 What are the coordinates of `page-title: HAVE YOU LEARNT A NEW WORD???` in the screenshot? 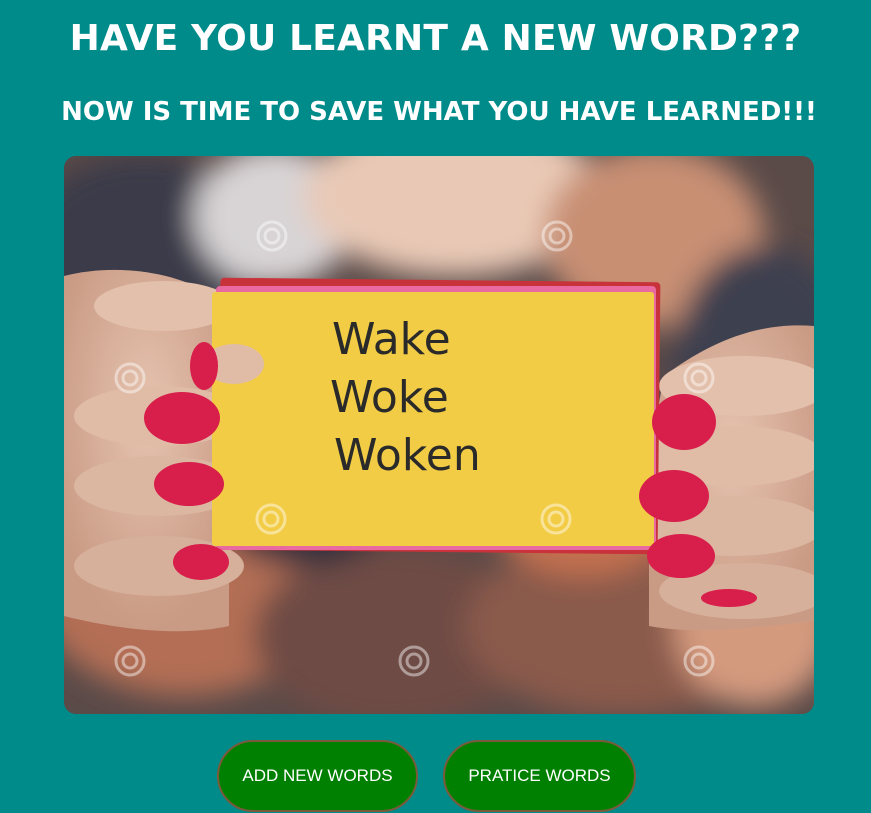 It's located at (435, 38).